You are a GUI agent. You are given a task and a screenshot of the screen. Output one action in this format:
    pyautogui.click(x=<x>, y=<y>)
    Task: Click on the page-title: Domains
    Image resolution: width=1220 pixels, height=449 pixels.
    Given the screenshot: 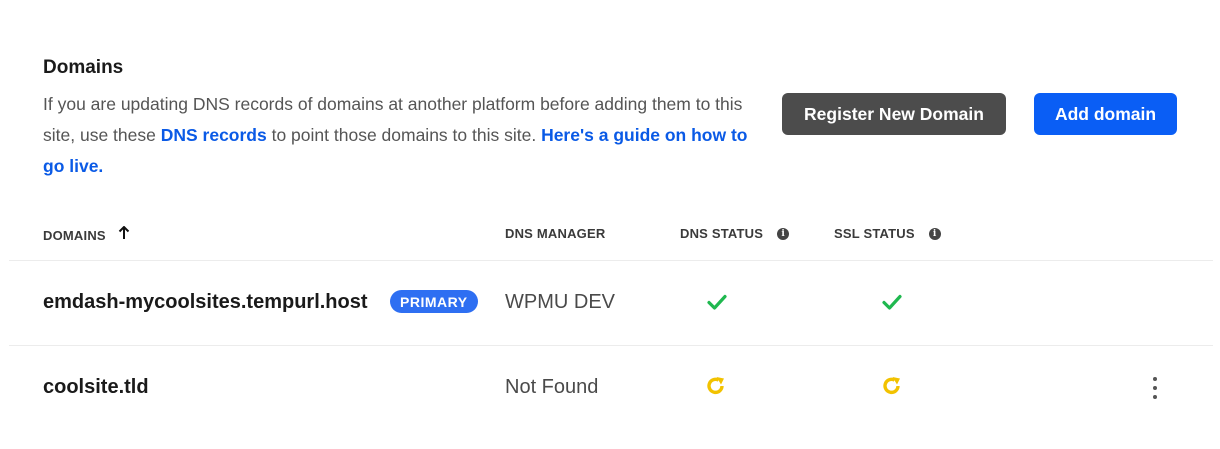 What is the action you would take?
    pyautogui.click(x=83, y=67)
    